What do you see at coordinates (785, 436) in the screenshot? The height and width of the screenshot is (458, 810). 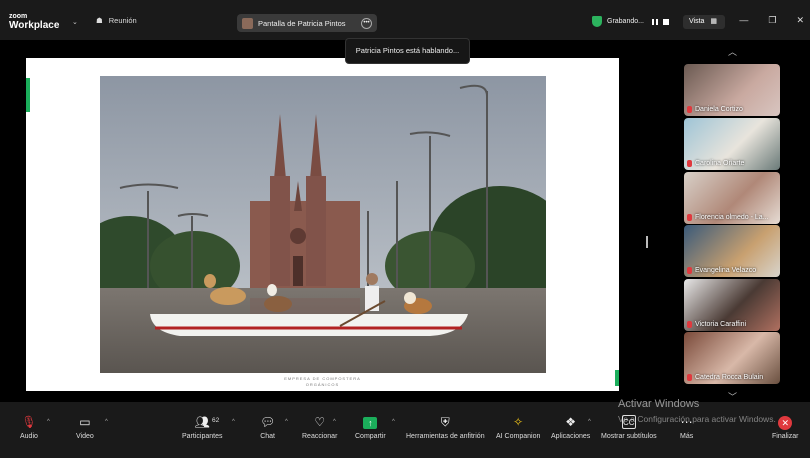 I see `end-label: Finalizar` at bounding box center [785, 436].